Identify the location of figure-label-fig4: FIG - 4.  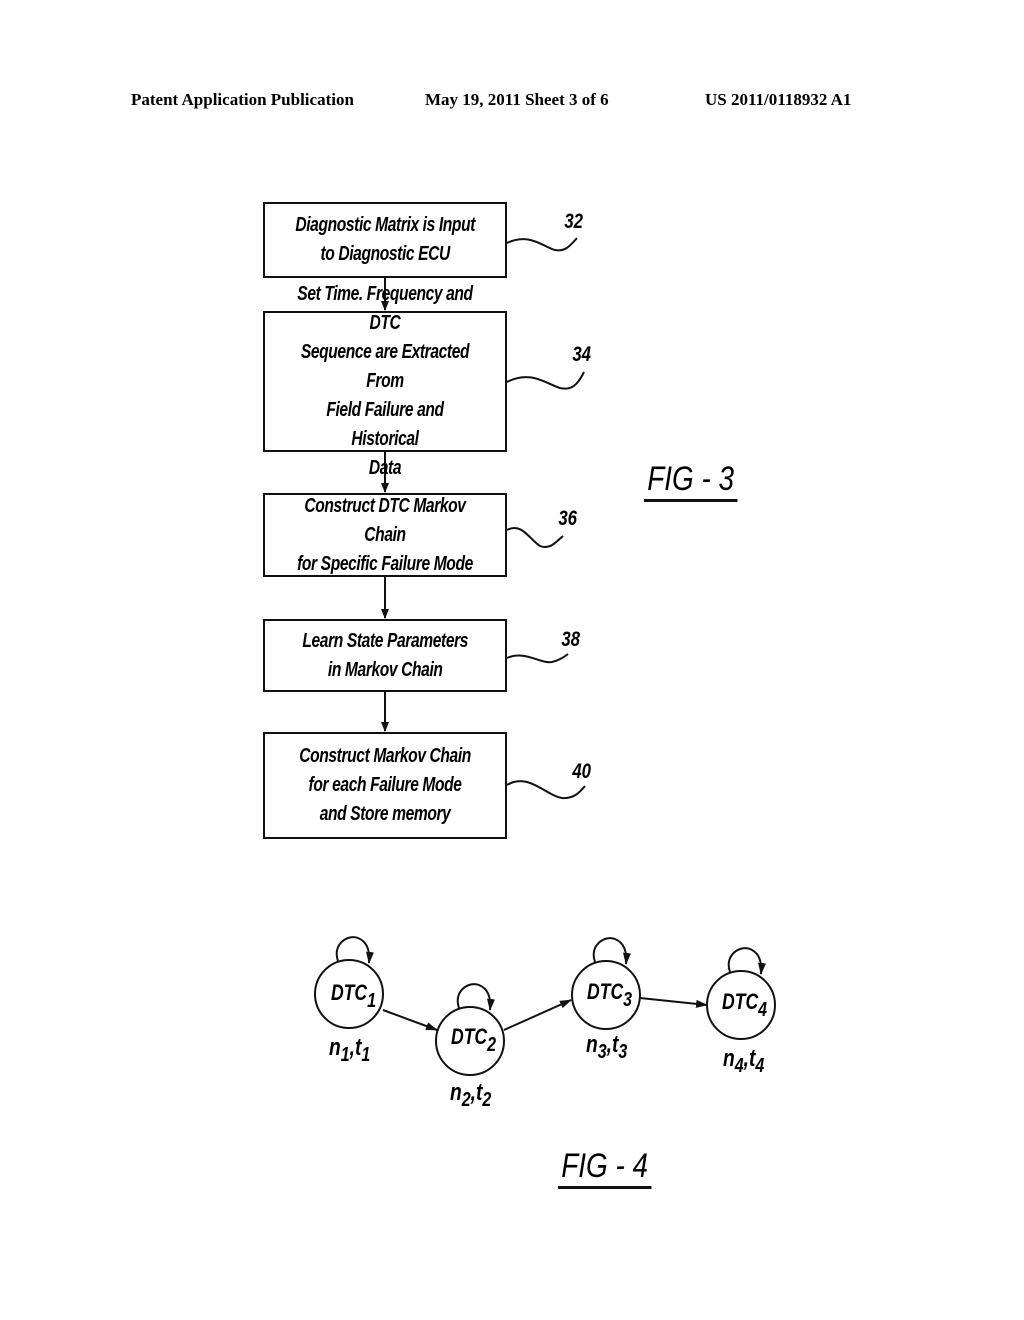
(605, 1167).